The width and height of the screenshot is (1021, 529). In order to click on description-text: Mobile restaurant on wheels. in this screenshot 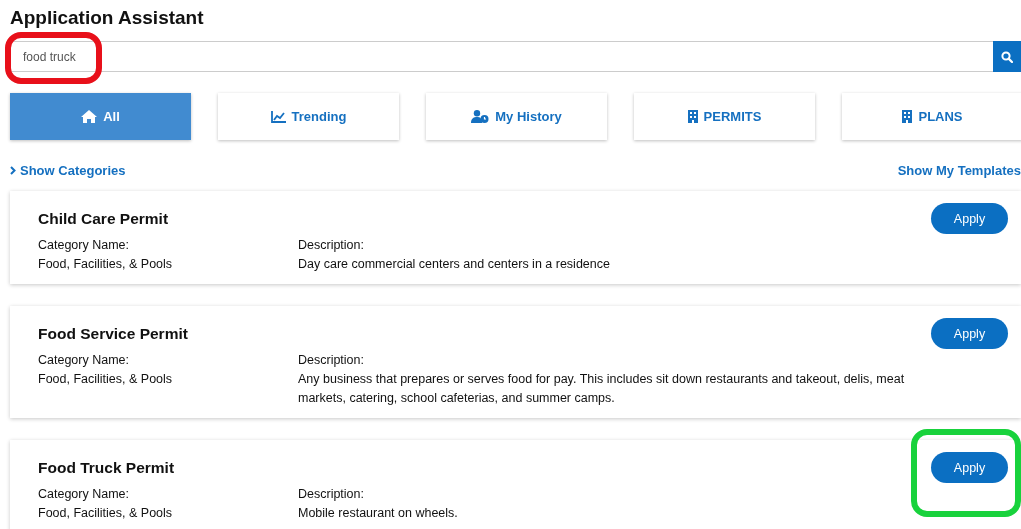, I will do `click(378, 513)`.